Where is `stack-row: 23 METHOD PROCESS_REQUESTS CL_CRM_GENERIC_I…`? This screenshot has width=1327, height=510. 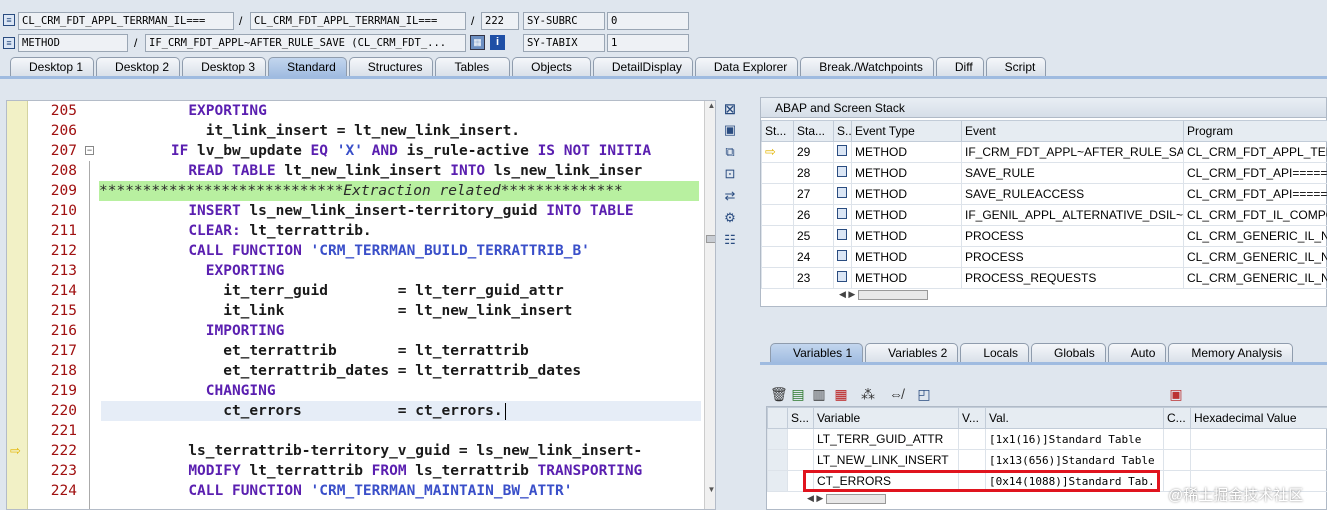
stack-row: 23 METHOD PROCESS_REQUESTS CL_CRM_GENERIC_I… is located at coordinates (1044, 278).